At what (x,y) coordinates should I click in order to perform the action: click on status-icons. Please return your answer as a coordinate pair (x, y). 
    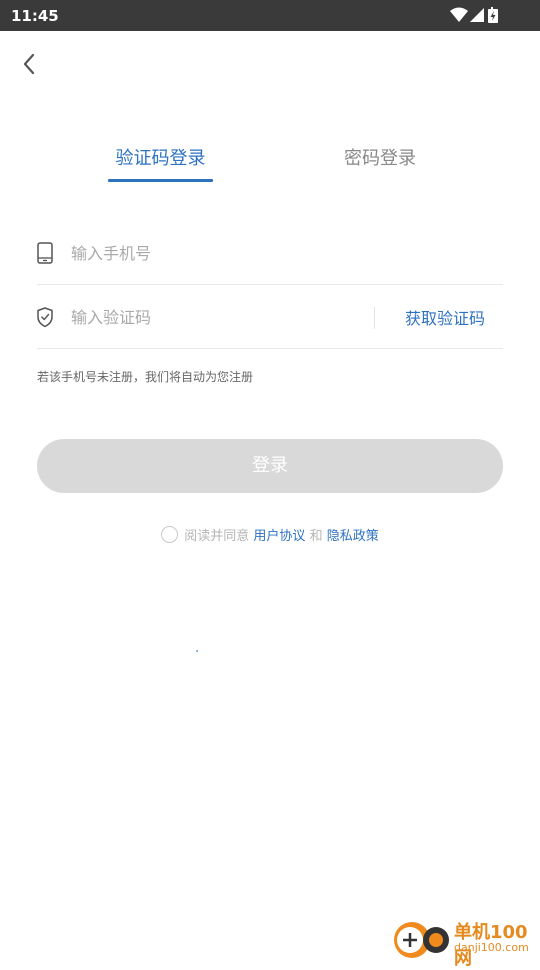
    Looking at the image, I should click on (479, 15).